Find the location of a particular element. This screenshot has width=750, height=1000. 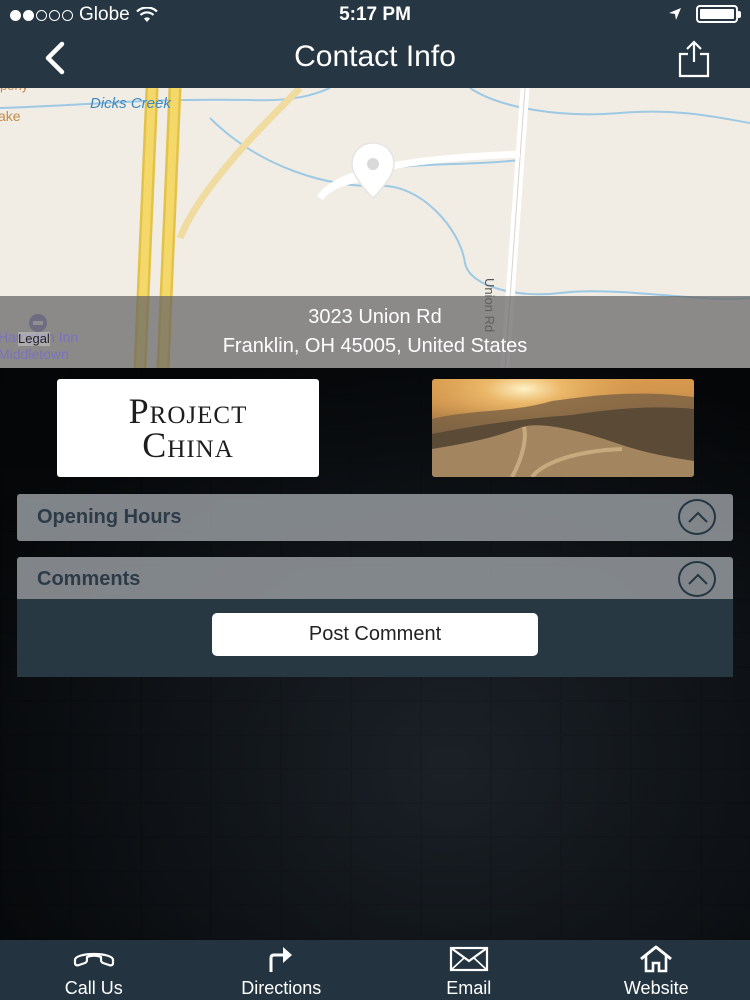

logo-line-2: China is located at coordinates (188, 445).